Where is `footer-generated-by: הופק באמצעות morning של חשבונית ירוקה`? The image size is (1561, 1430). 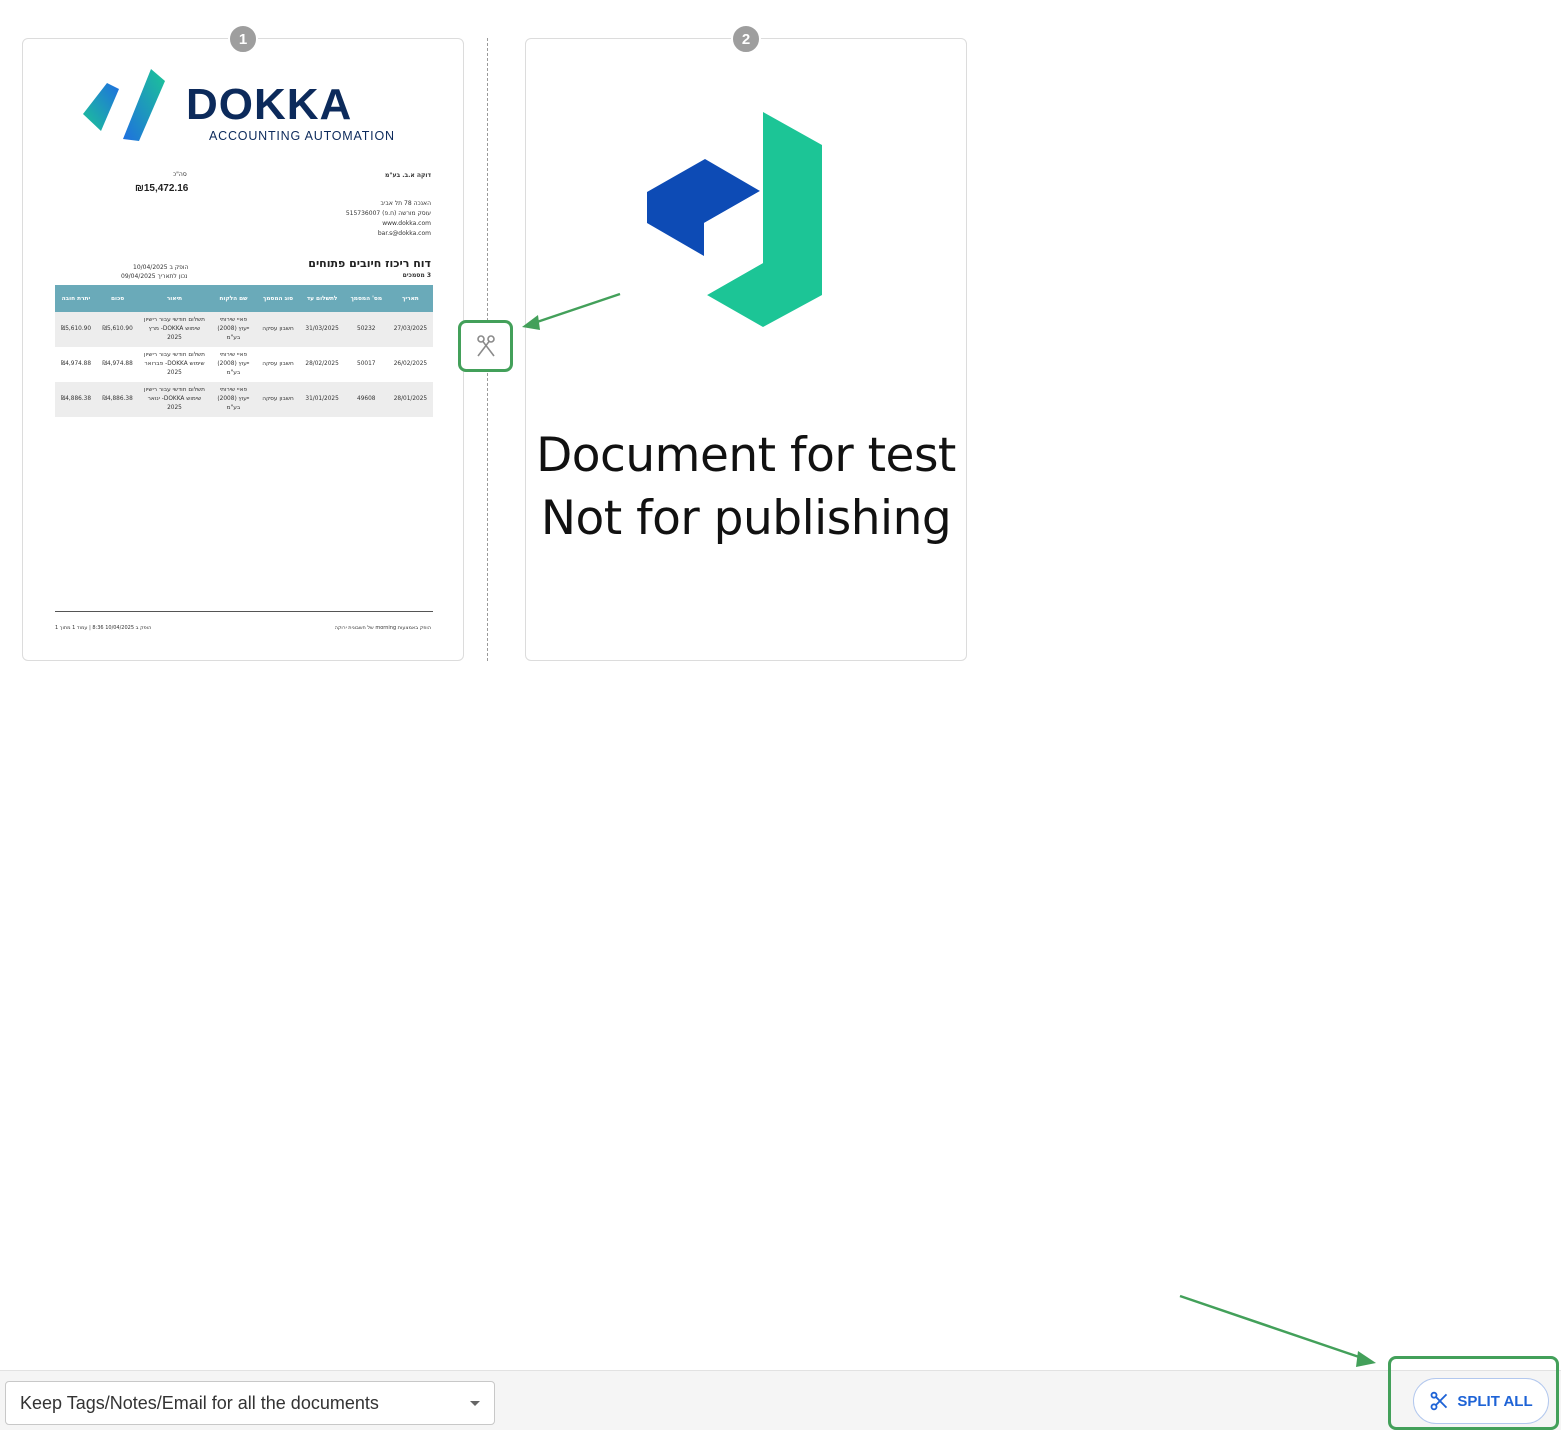
footer-generated-by: הופק באמצעות morning של חשבונית ירוקה is located at coordinates (382, 628).